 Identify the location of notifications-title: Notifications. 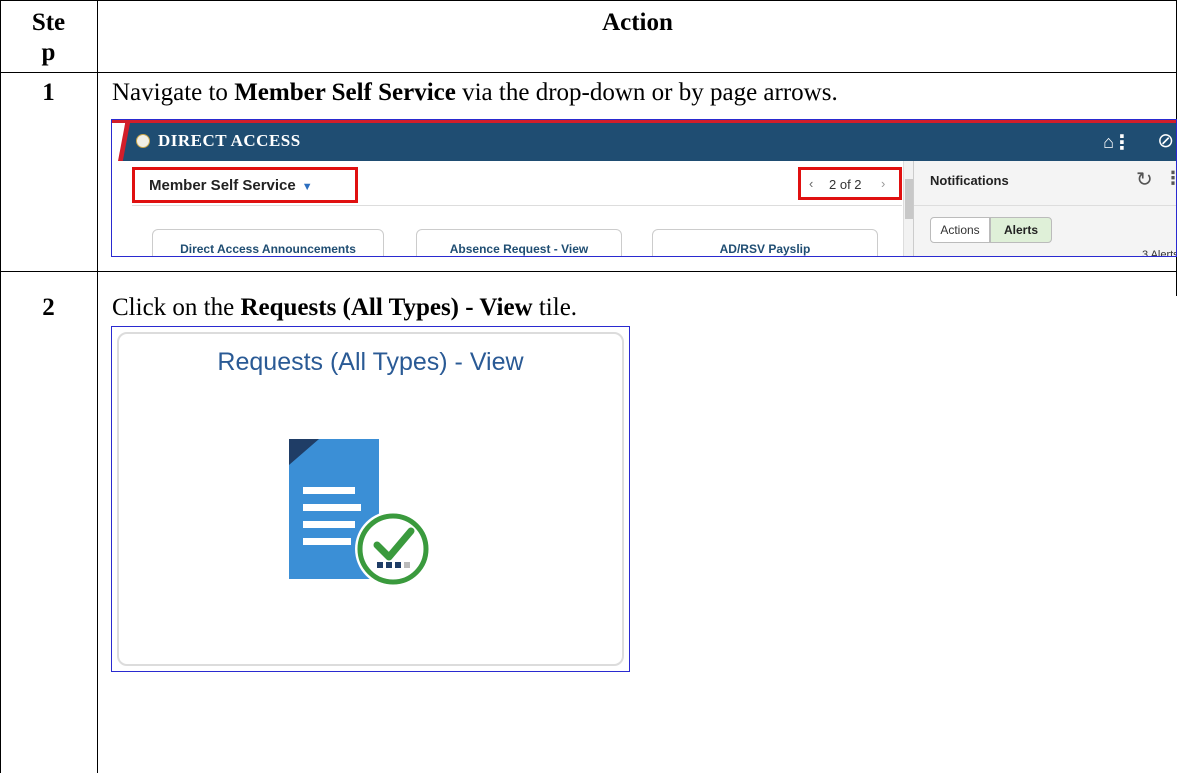
(969, 180).